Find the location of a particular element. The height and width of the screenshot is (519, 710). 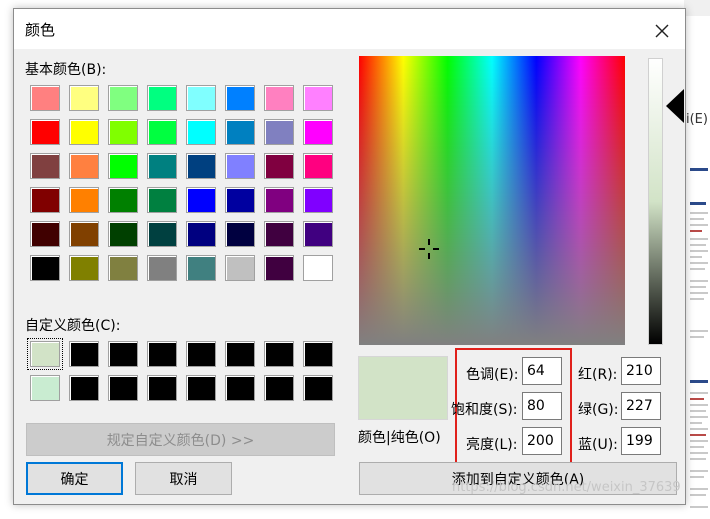

hue-input is located at coordinates (542, 371).